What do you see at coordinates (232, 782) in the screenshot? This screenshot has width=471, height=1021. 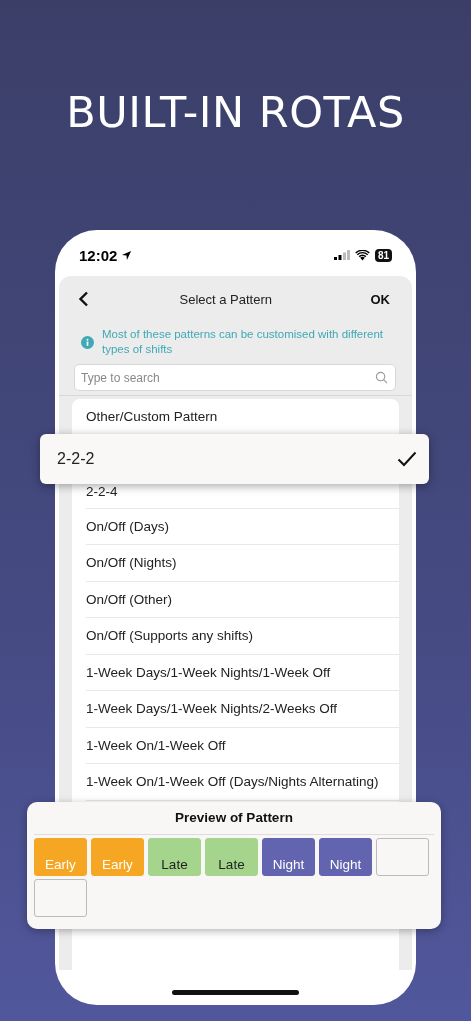 I see `pattern-item: 1-Week On/1-Week Off (Days/Nights Alternating)` at bounding box center [232, 782].